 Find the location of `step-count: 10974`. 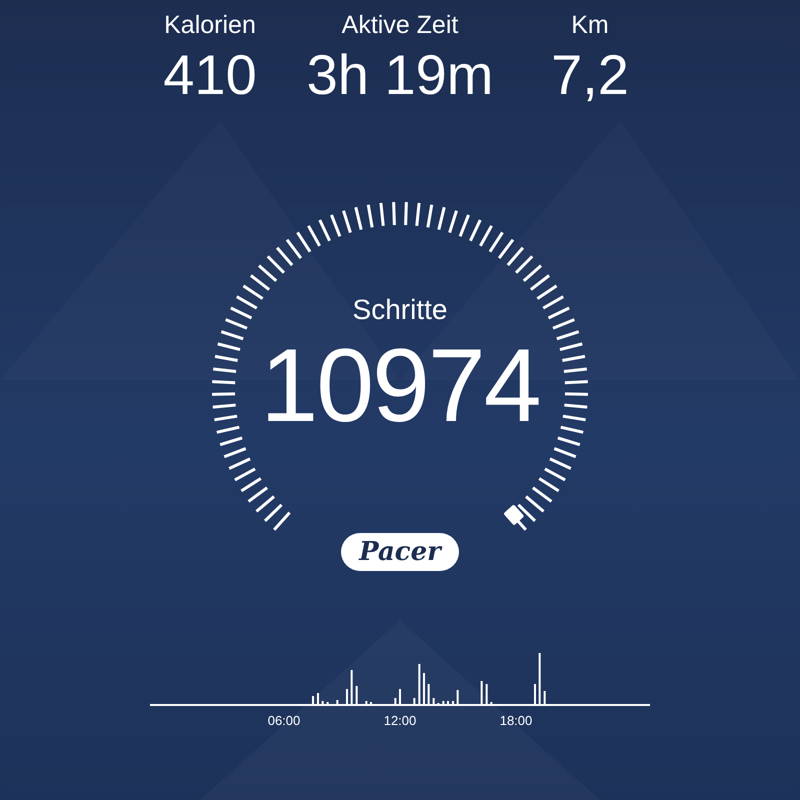

step-count: 10974 is located at coordinates (400, 386).